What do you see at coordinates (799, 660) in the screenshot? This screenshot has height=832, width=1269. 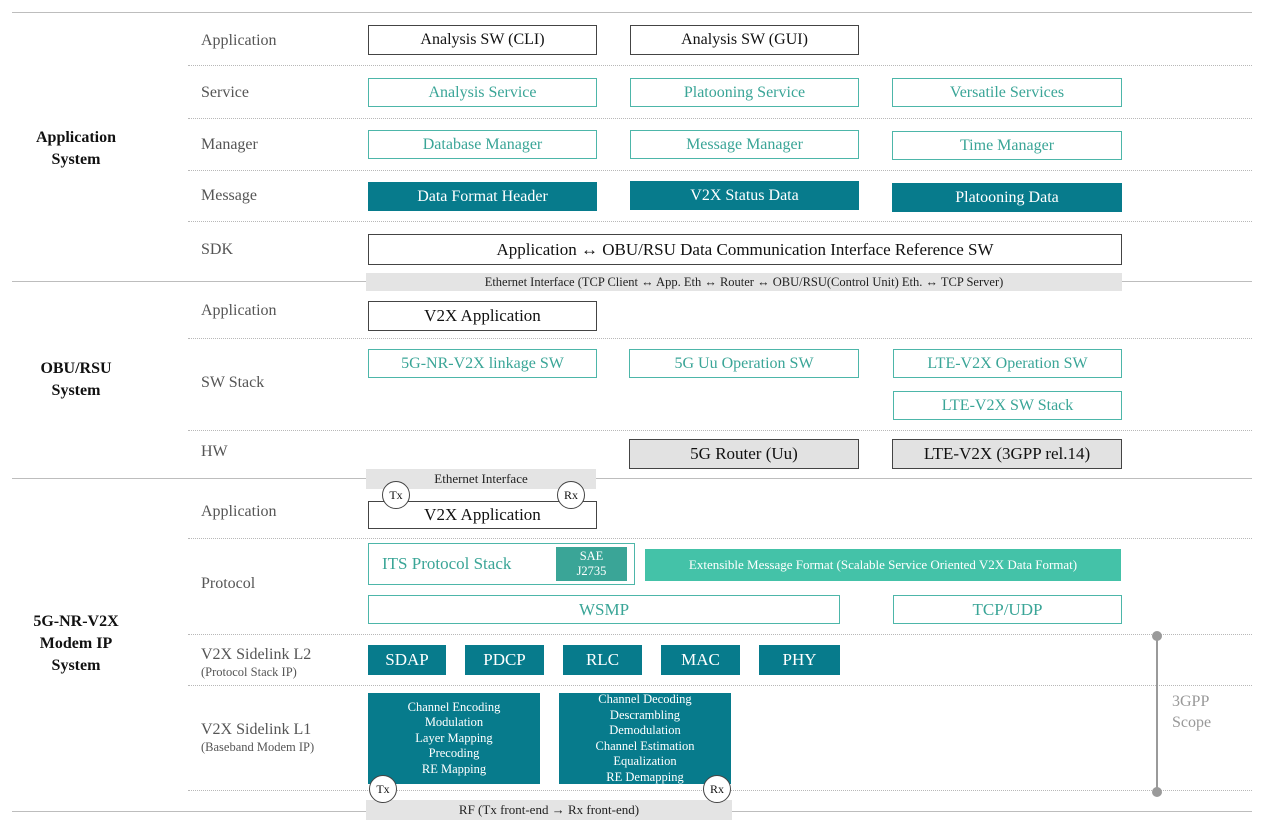 I see `phy-box: PHY` at bounding box center [799, 660].